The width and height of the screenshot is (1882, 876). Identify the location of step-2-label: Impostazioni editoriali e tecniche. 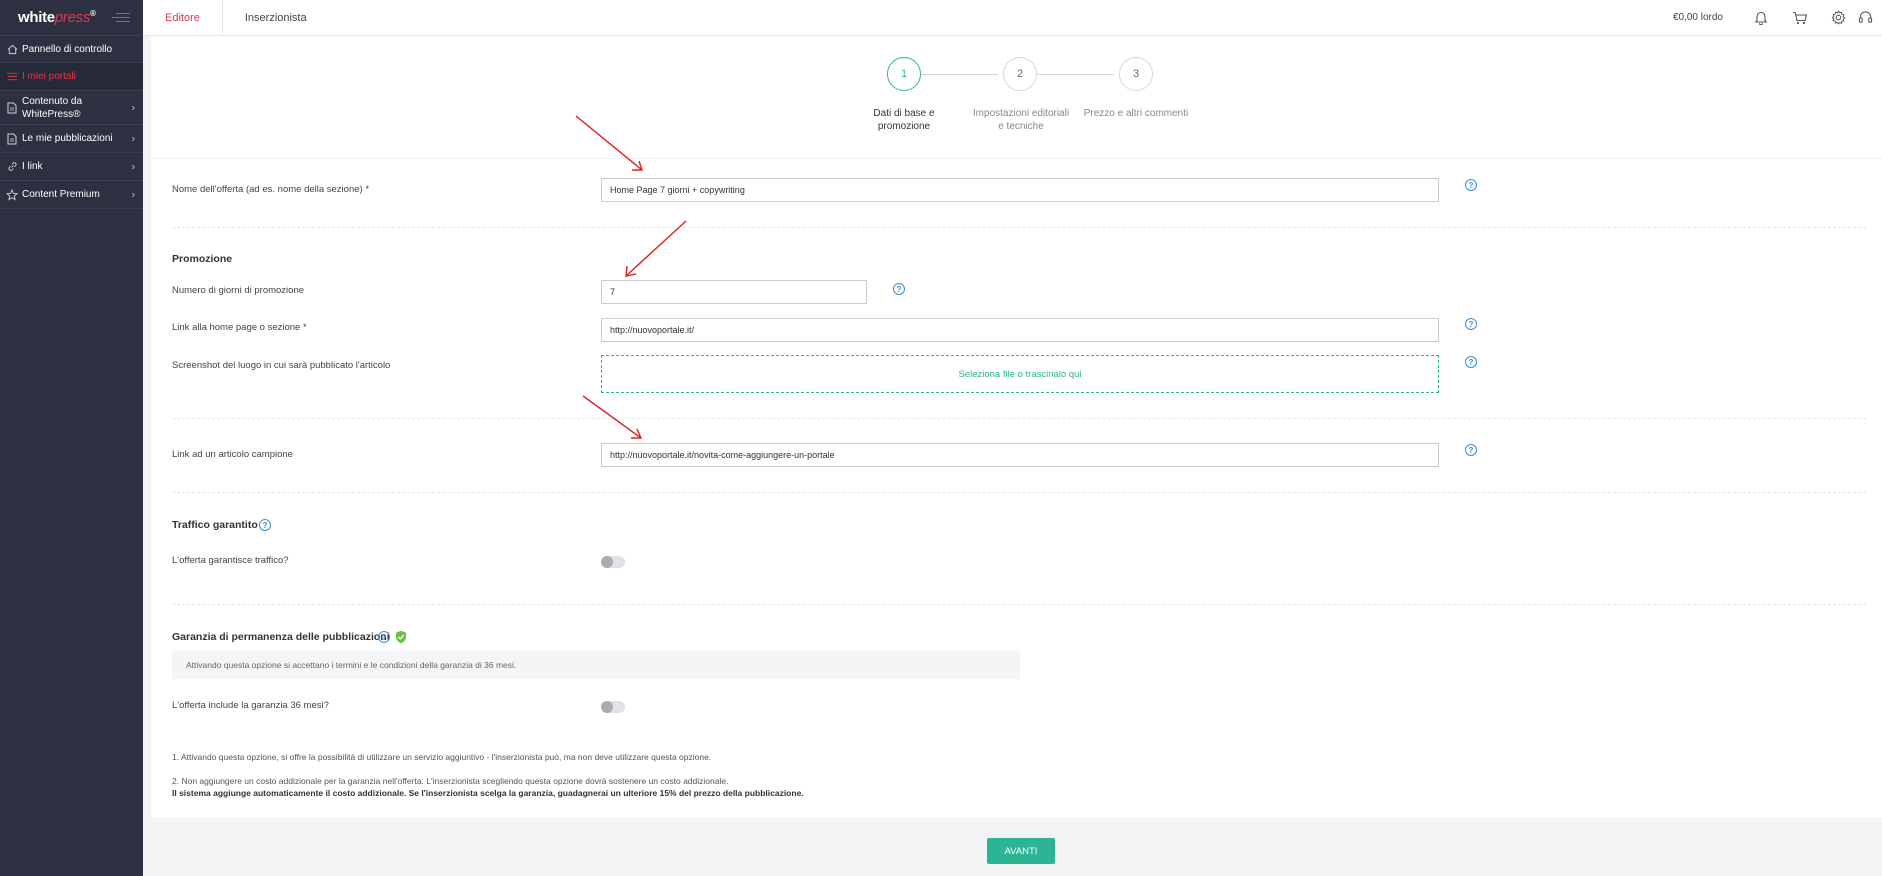
(1021, 120).